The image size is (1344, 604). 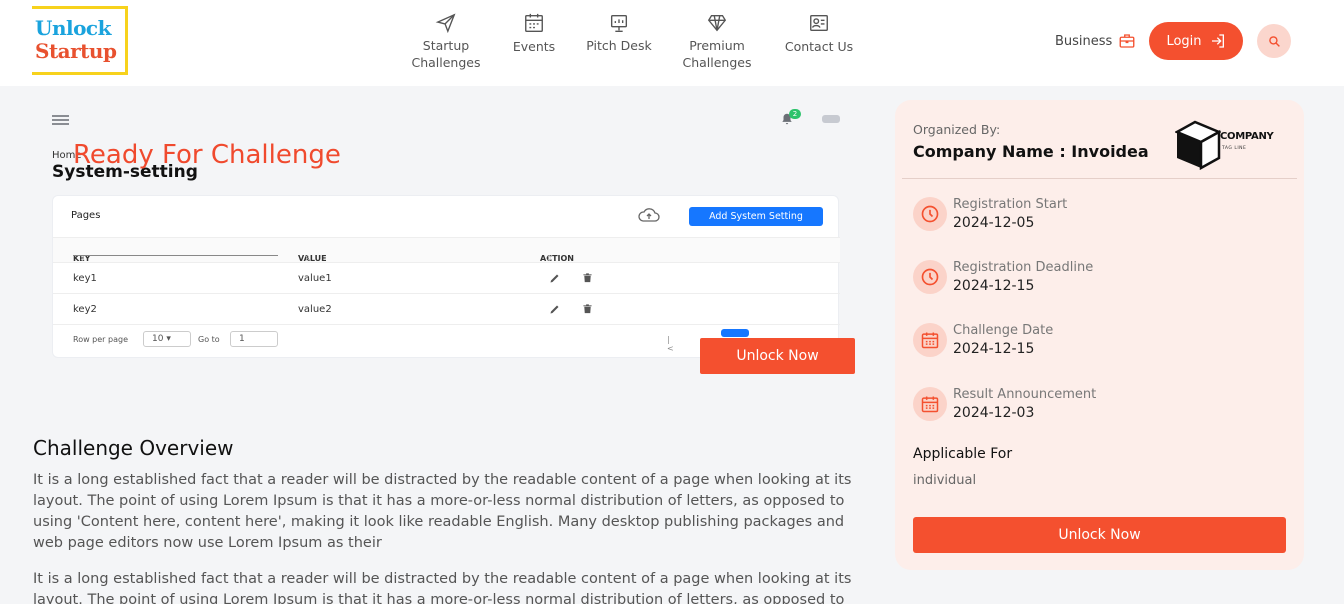 What do you see at coordinates (1103, 343) in the screenshot?
I see `challenge-date: Challenge Date 2024-12-15` at bounding box center [1103, 343].